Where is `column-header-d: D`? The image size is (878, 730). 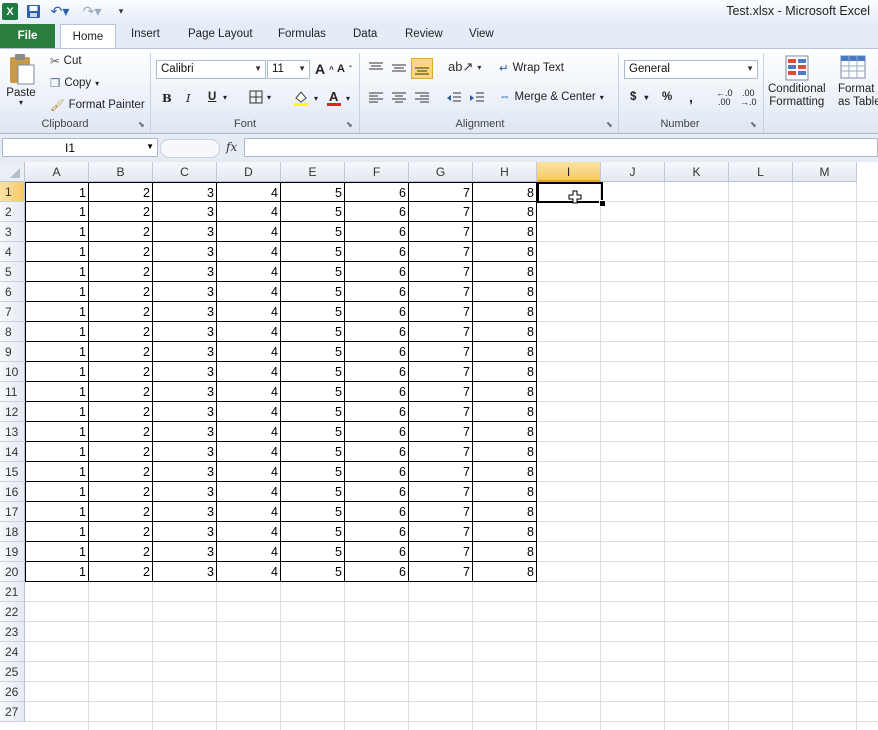
column-header-d: D is located at coordinates (249, 172).